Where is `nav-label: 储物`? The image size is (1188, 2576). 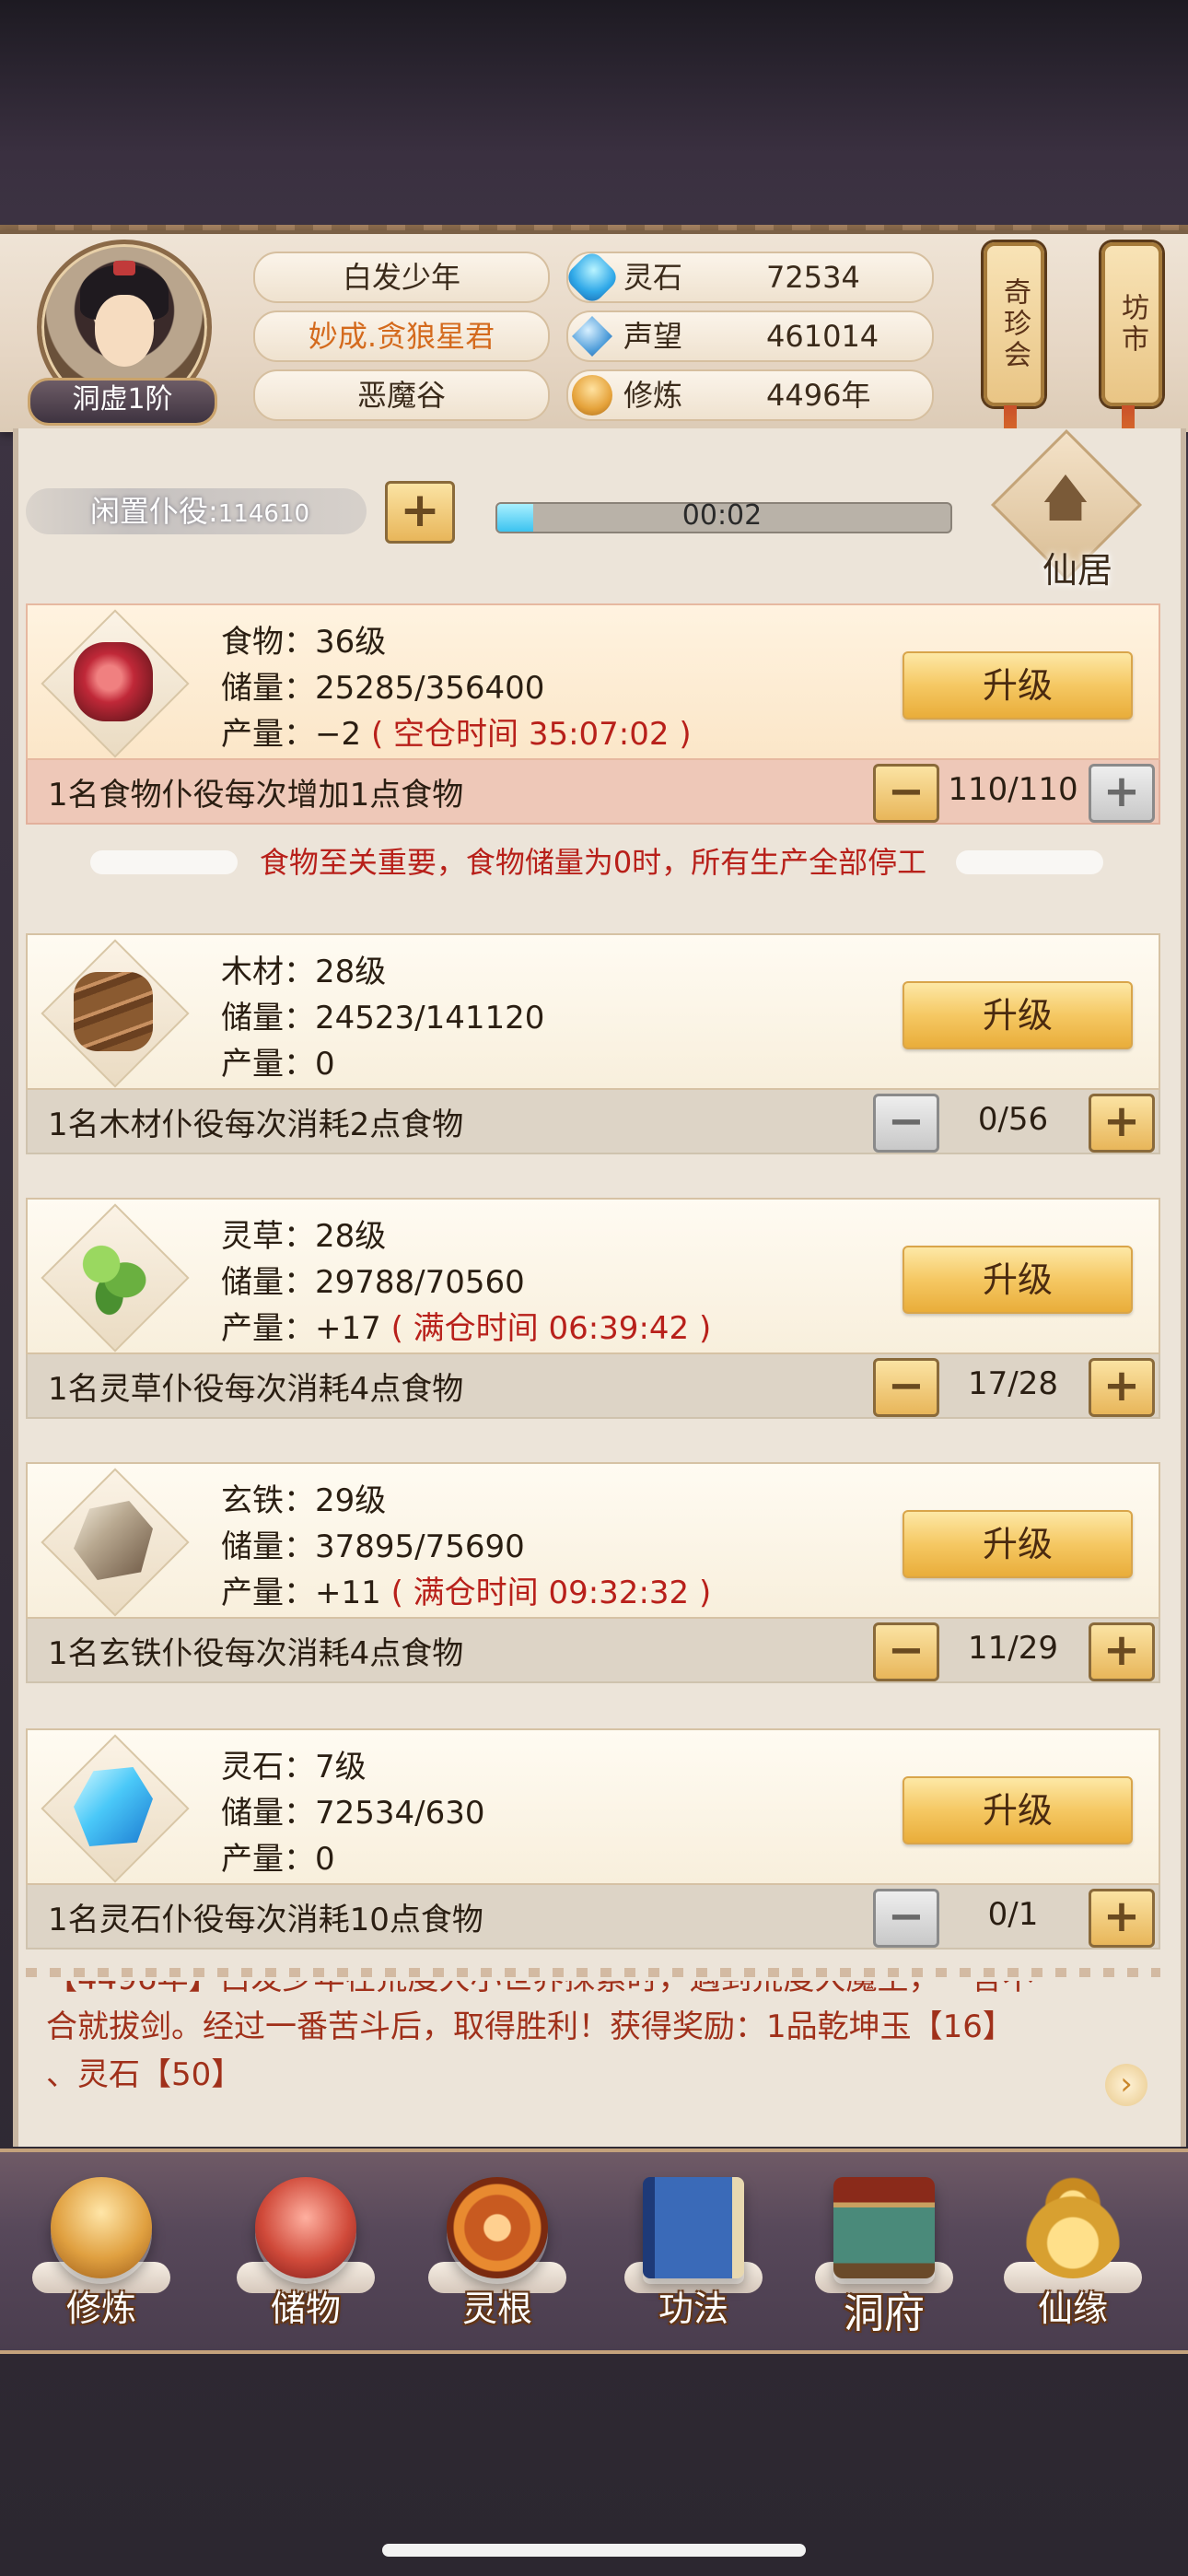
nav-label: 储物 is located at coordinates (305, 2309).